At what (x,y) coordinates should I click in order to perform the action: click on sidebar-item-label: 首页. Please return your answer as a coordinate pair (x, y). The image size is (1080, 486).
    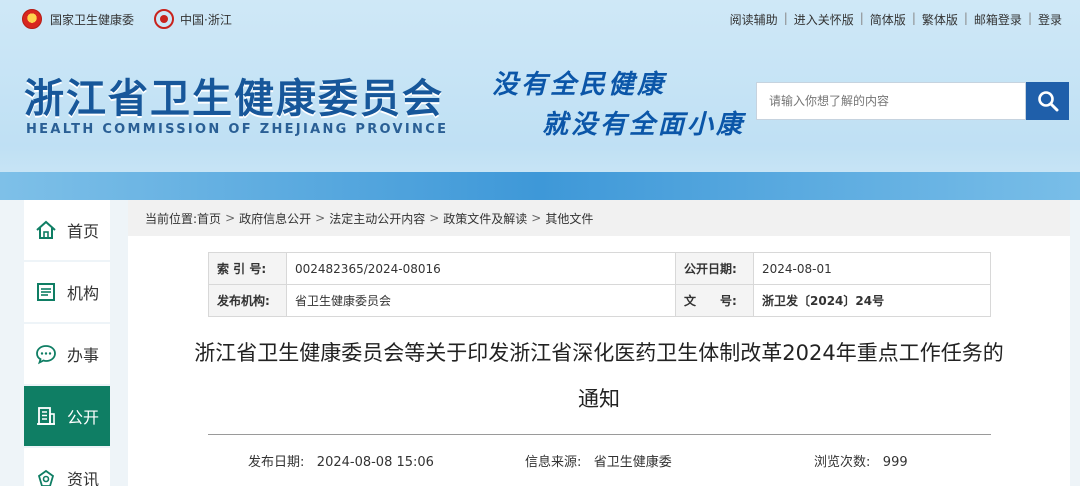
    Looking at the image, I should click on (83, 231).